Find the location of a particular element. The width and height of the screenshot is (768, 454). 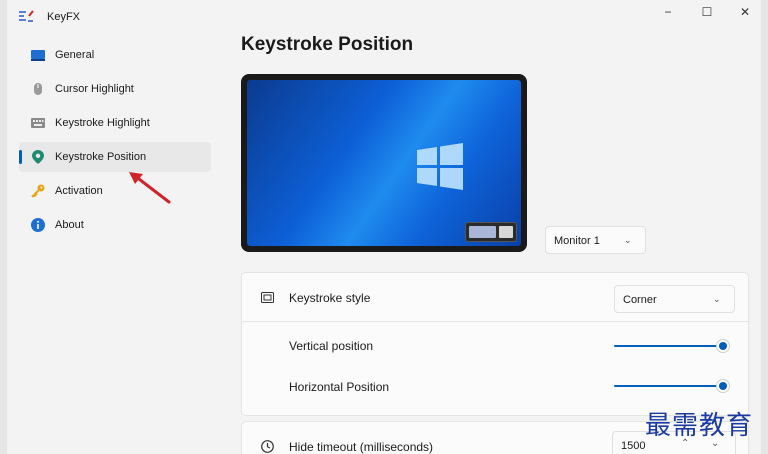

horizontal-position-slider is located at coordinates (673, 386).